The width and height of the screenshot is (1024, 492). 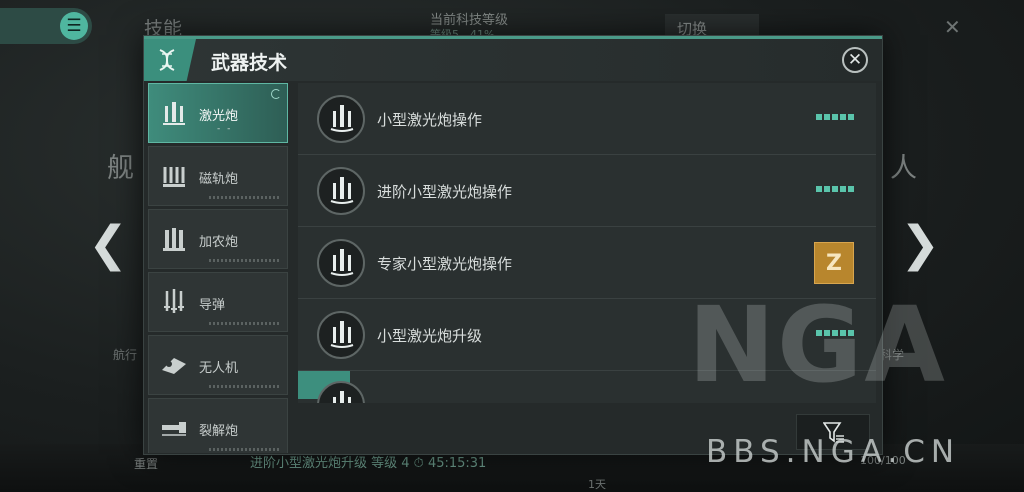 I want to click on sidebar-item-label: 激光炮, so click(x=219, y=116).